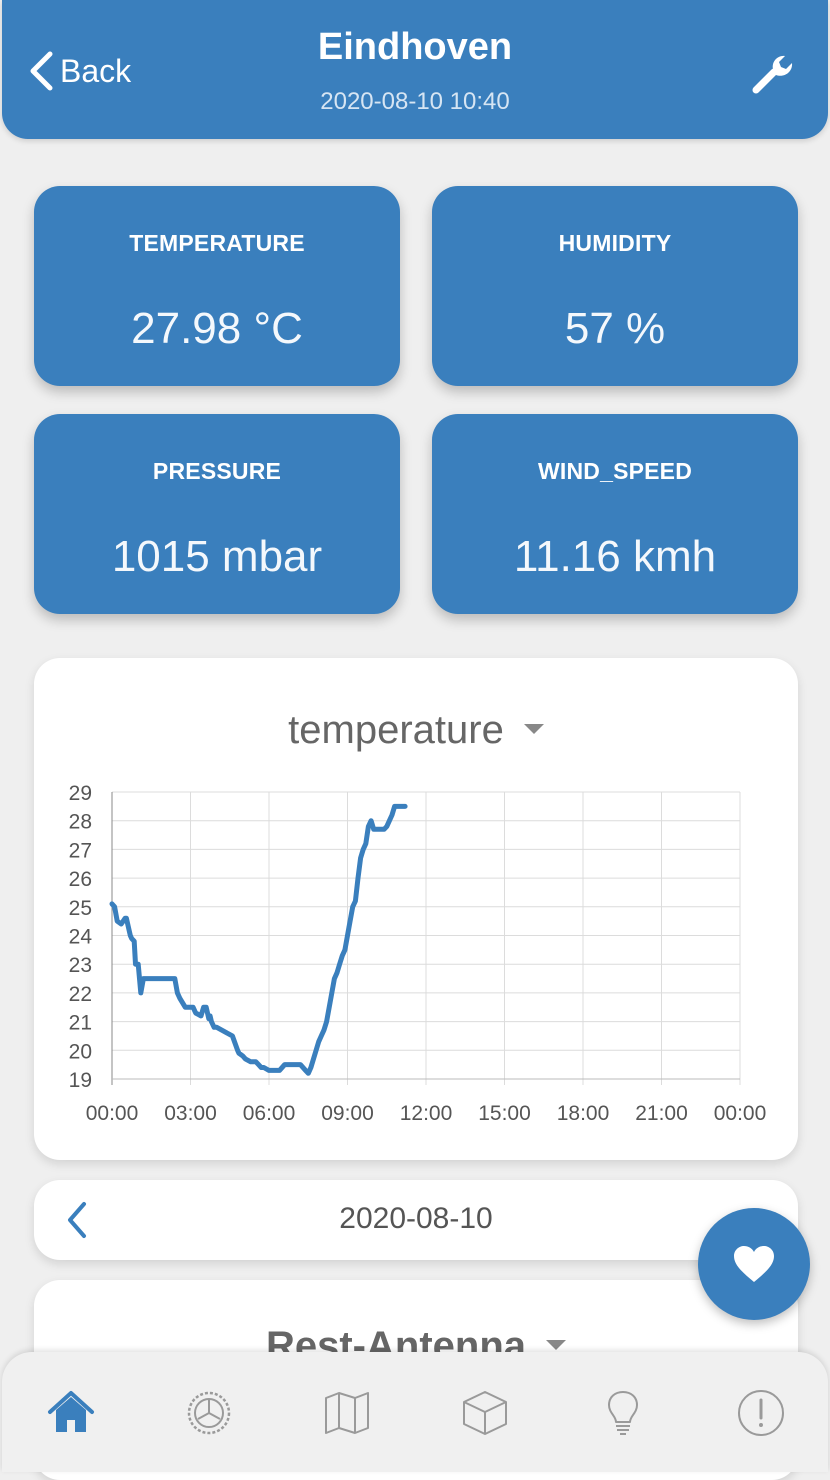 Image resolution: width=830 pixels, height=1480 pixels. I want to click on date-navigator: 2020-08-10, so click(416, 1220).